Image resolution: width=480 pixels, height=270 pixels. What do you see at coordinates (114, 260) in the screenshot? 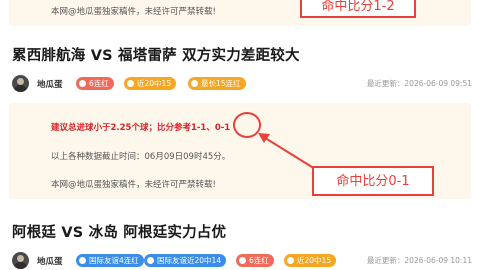
I see `badge-label: 国际友谊4连红` at bounding box center [114, 260].